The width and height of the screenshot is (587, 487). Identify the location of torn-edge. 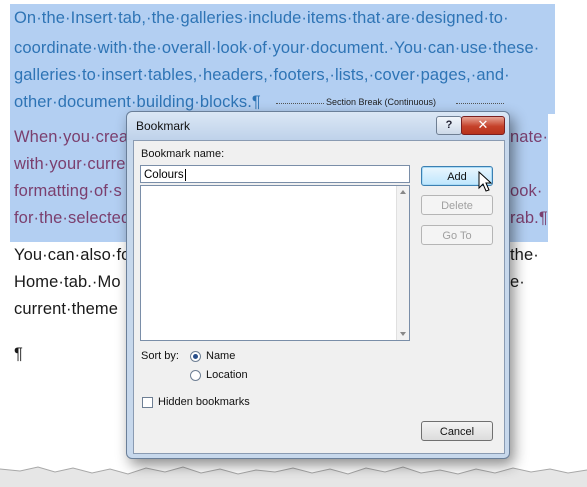
(293, 476).